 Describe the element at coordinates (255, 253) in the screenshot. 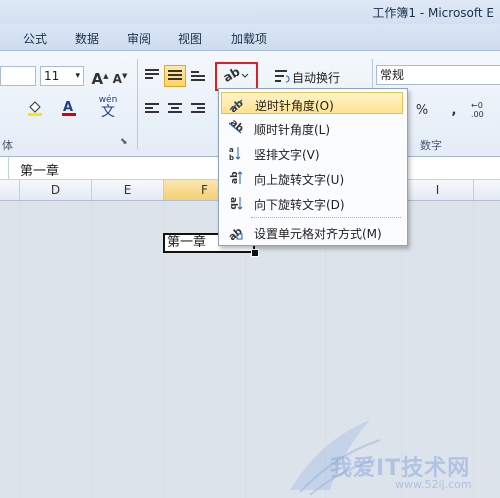

I see `fill-handle` at that location.